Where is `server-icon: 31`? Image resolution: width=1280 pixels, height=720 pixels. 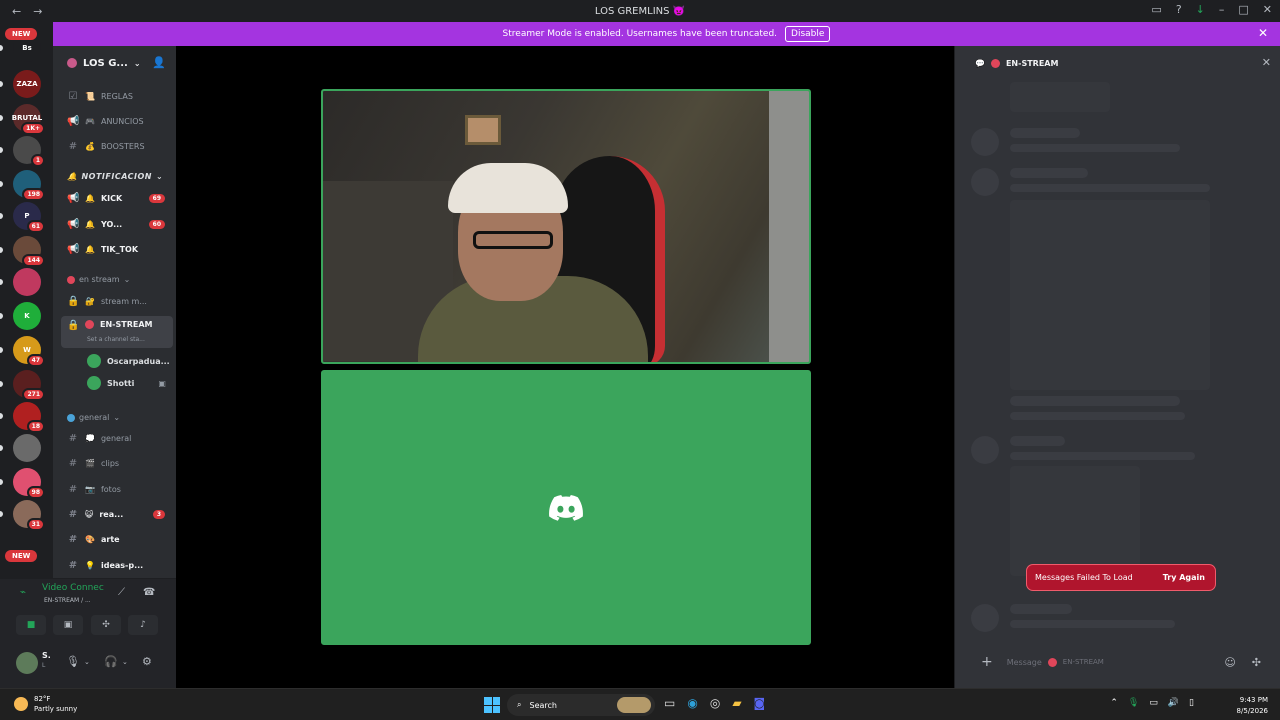 server-icon: 31 is located at coordinates (29, 515).